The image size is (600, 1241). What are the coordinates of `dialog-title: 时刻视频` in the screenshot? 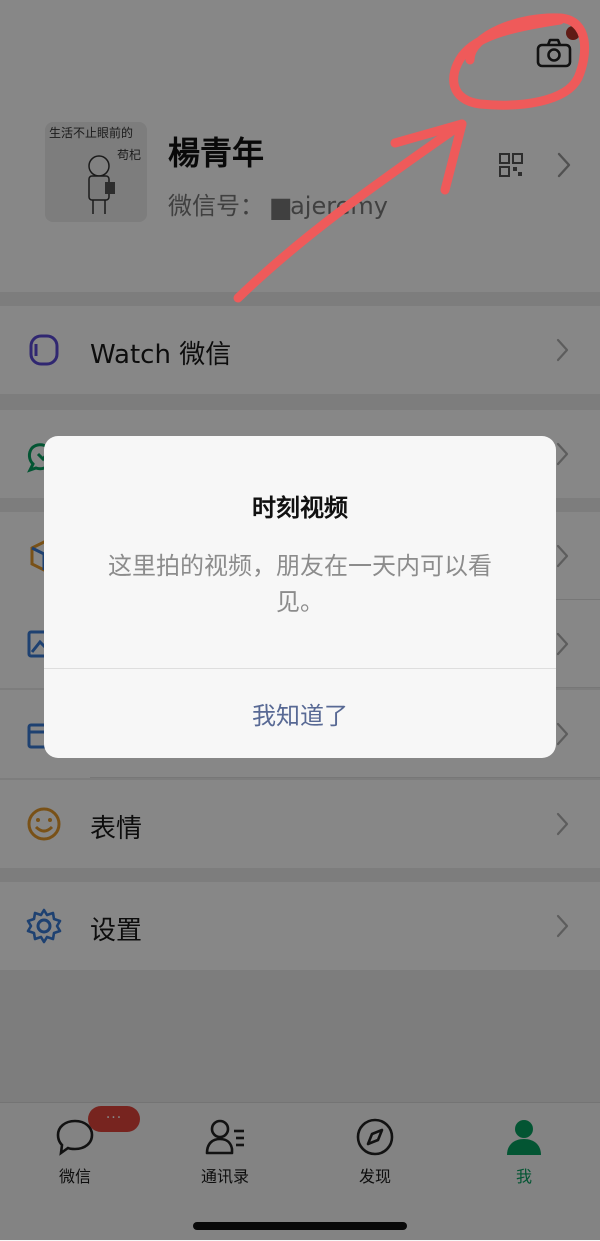 It's located at (300, 508).